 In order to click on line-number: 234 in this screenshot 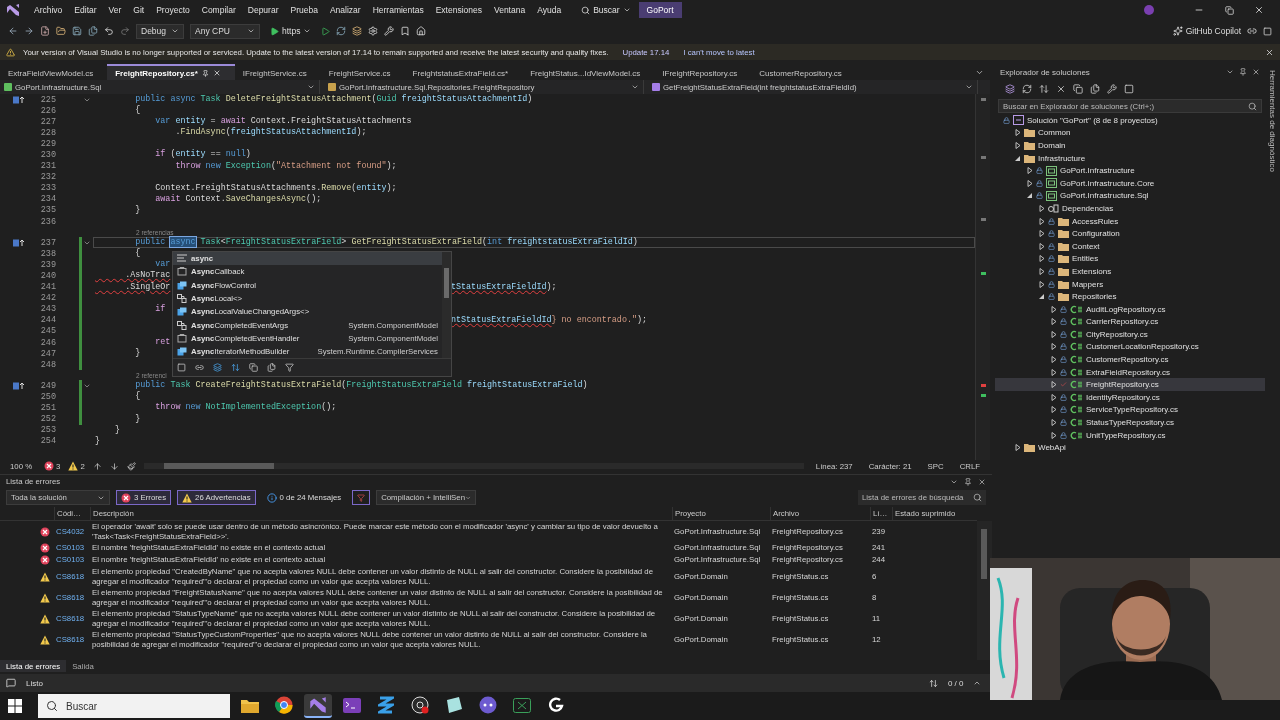, I will do `click(47, 199)`.